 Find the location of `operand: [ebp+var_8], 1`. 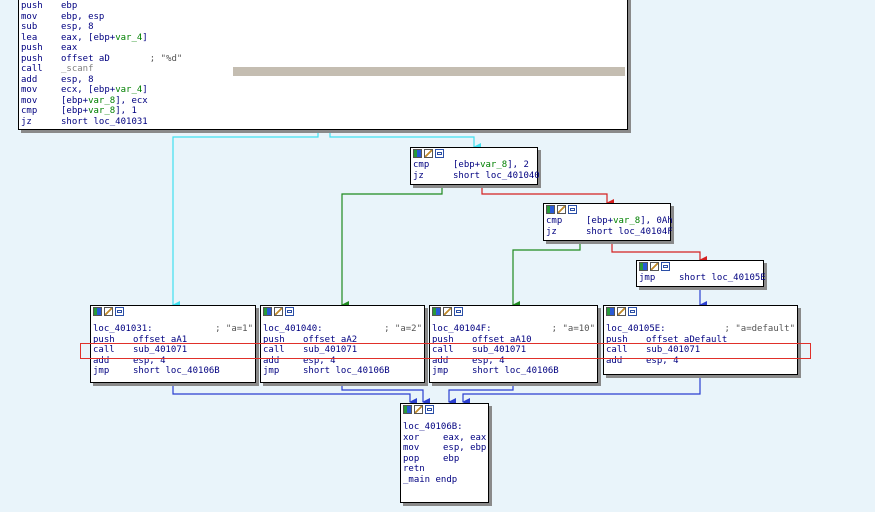

operand: [ebp+var_8], 1 is located at coordinates (99, 111).